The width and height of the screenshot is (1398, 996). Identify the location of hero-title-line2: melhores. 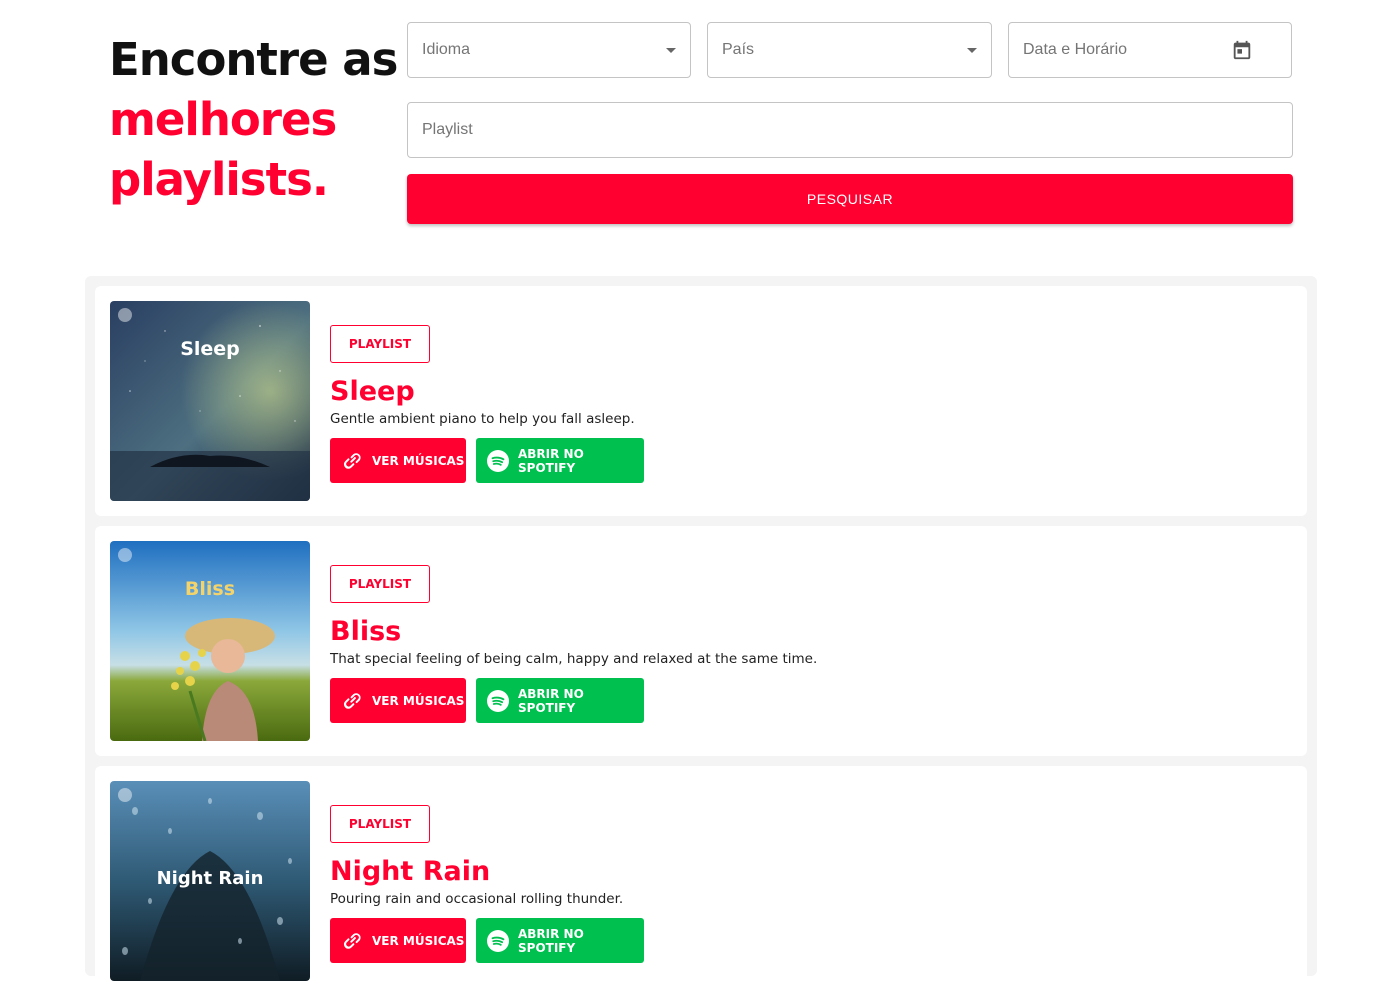
(223, 119).